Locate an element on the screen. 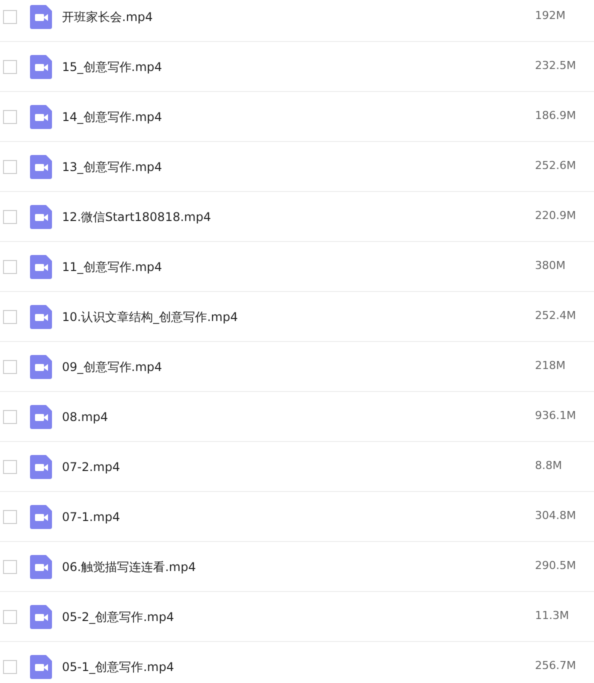  file-name: 14_创意写作.mp4 is located at coordinates (112, 117).